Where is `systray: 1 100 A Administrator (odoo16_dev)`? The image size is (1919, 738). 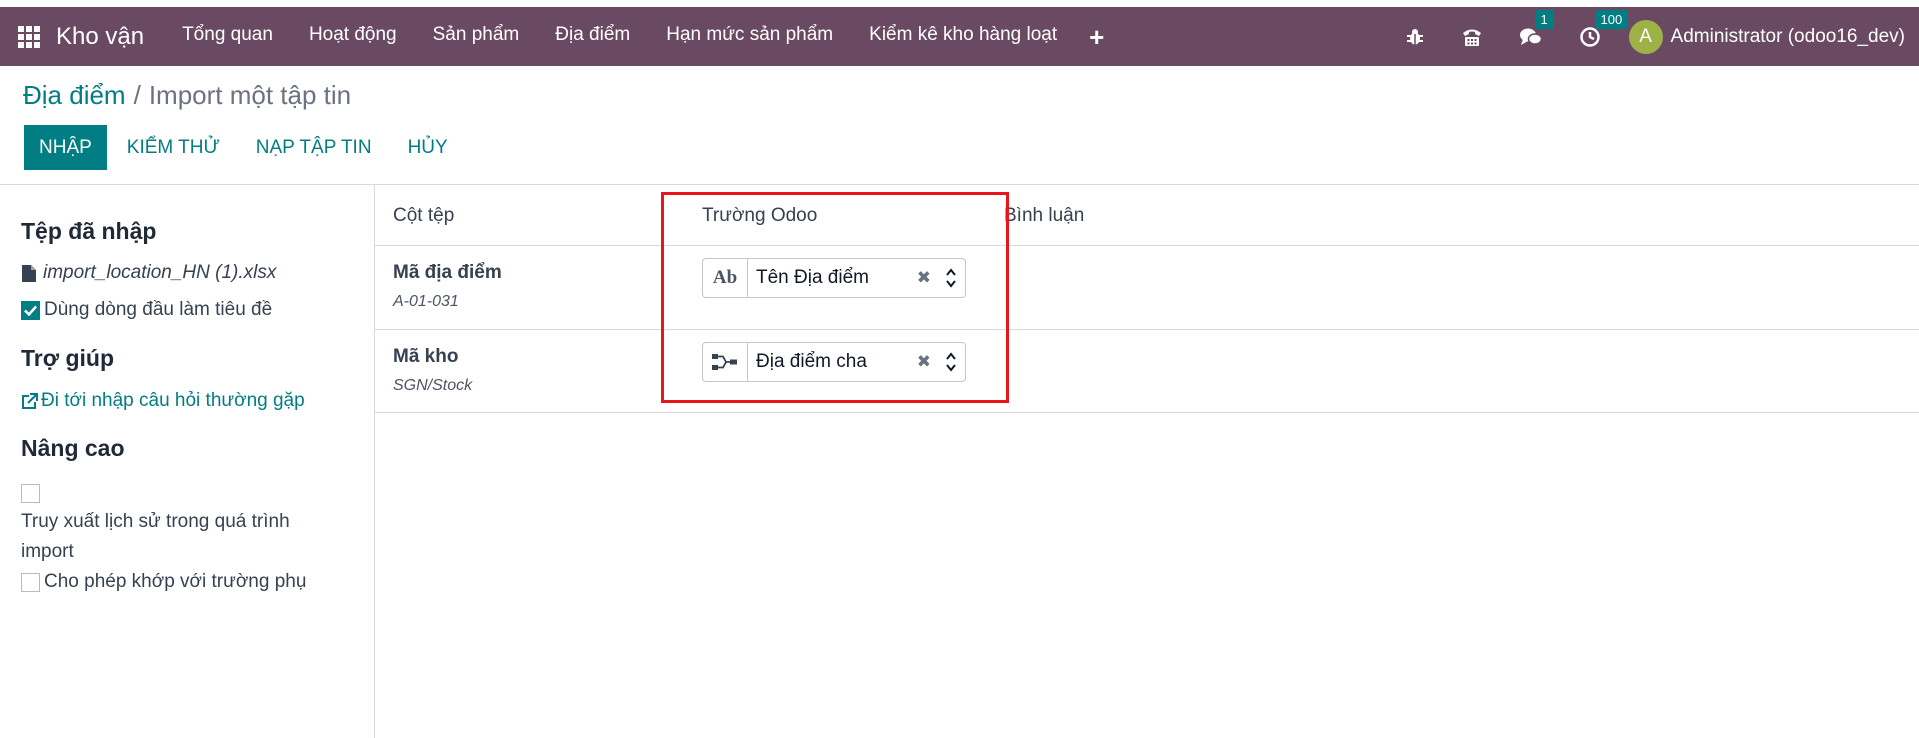 systray: 1 100 A Administrator (odoo16_dev) is located at coordinates (1646, 36).